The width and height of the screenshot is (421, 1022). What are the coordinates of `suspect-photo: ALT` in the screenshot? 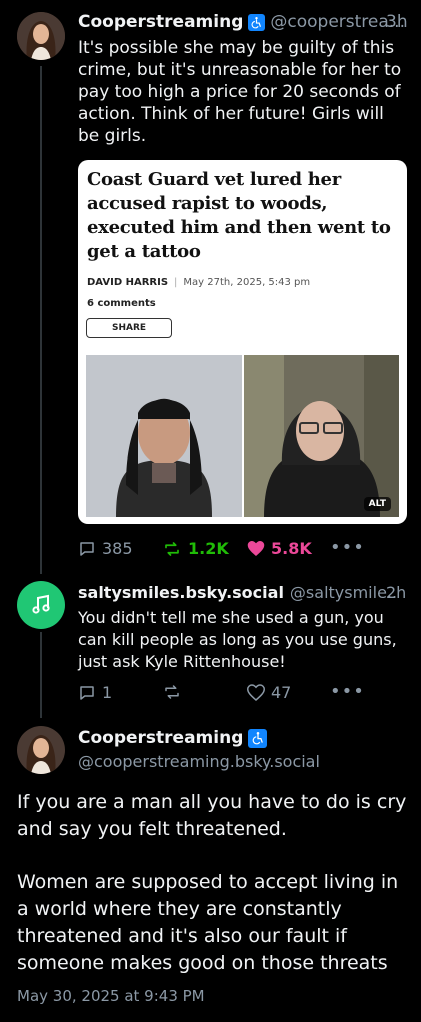 It's located at (321, 436).